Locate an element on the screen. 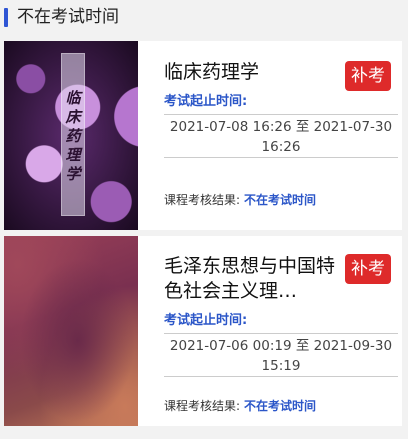 The width and height of the screenshot is (408, 439). section-accent-bar is located at coordinates (6, 17).